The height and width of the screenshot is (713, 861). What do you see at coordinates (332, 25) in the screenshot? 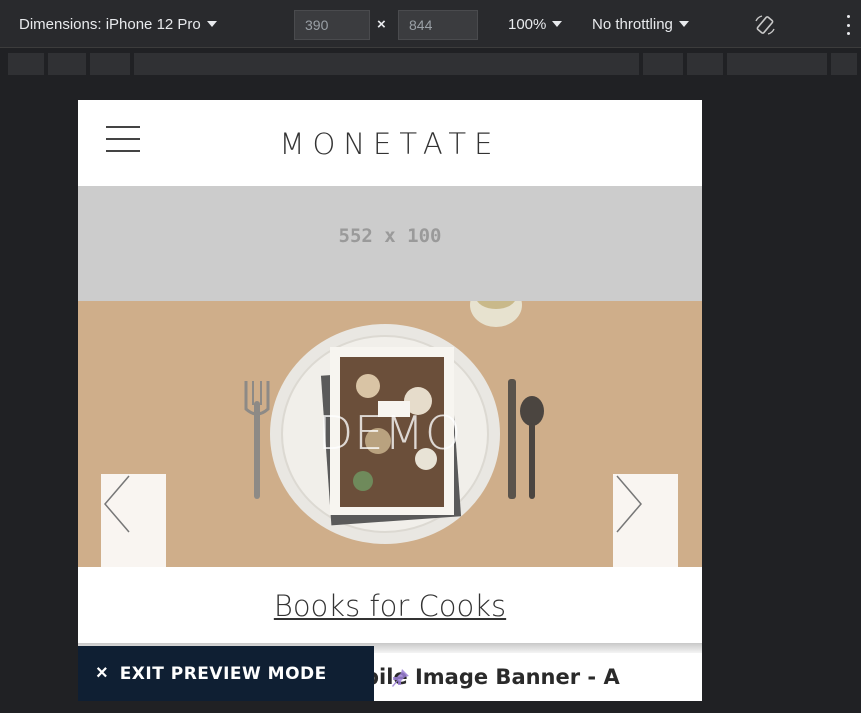
I see `width-input: 390` at bounding box center [332, 25].